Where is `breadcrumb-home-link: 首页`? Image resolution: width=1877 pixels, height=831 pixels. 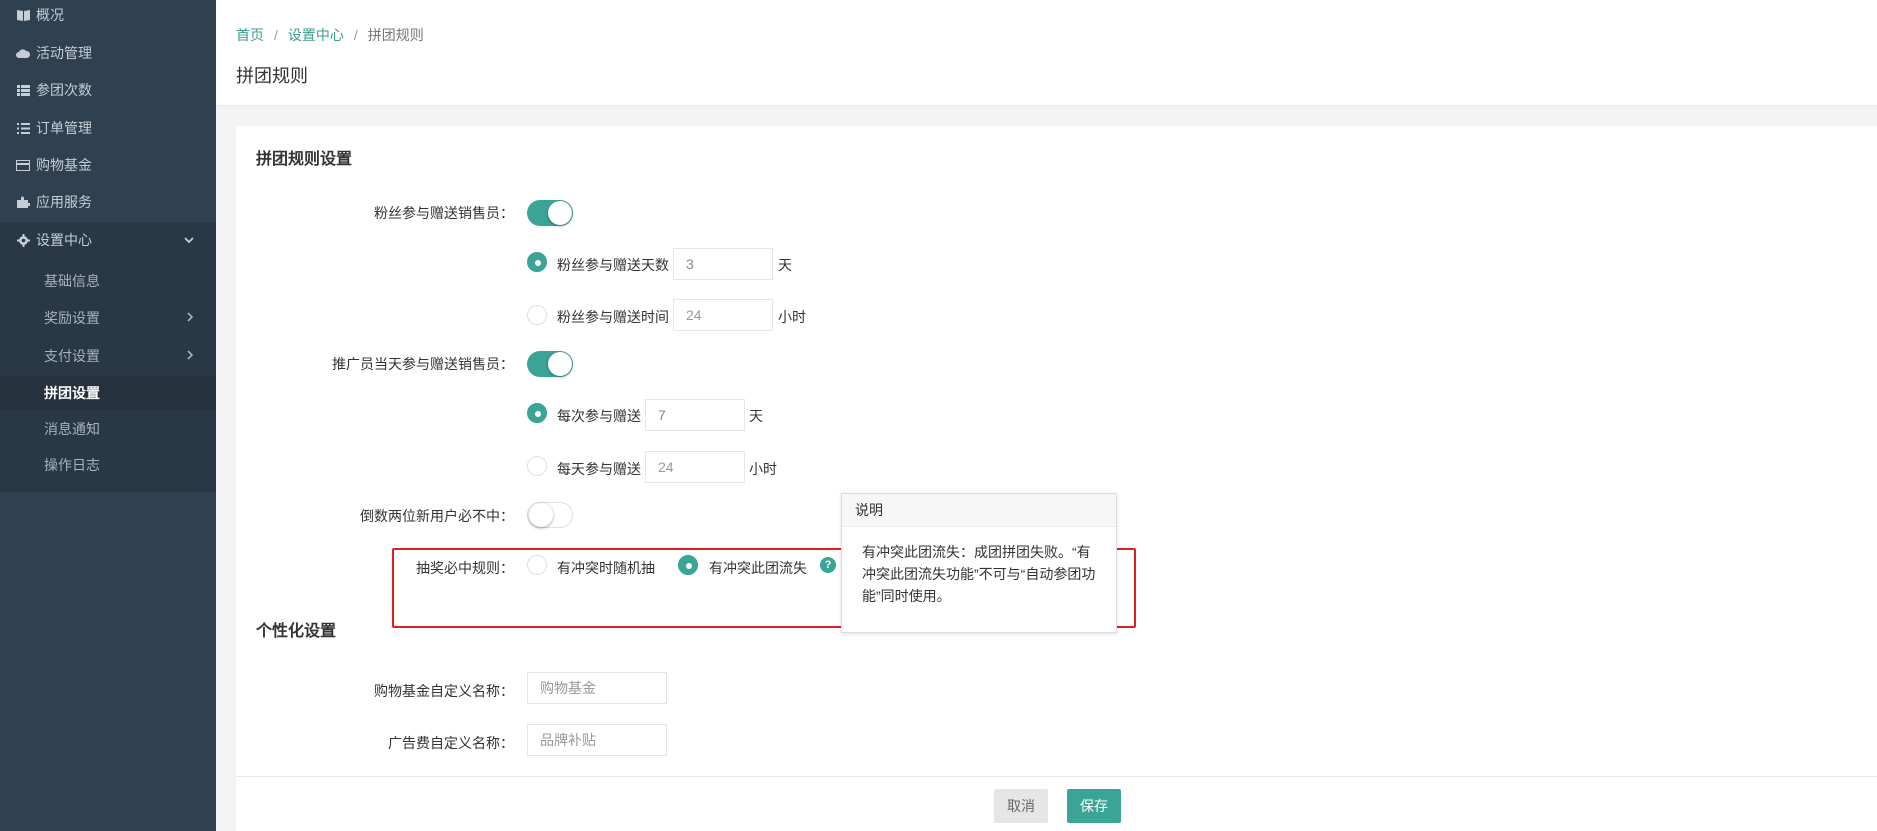
breadcrumb-home-link: 首页 is located at coordinates (250, 35).